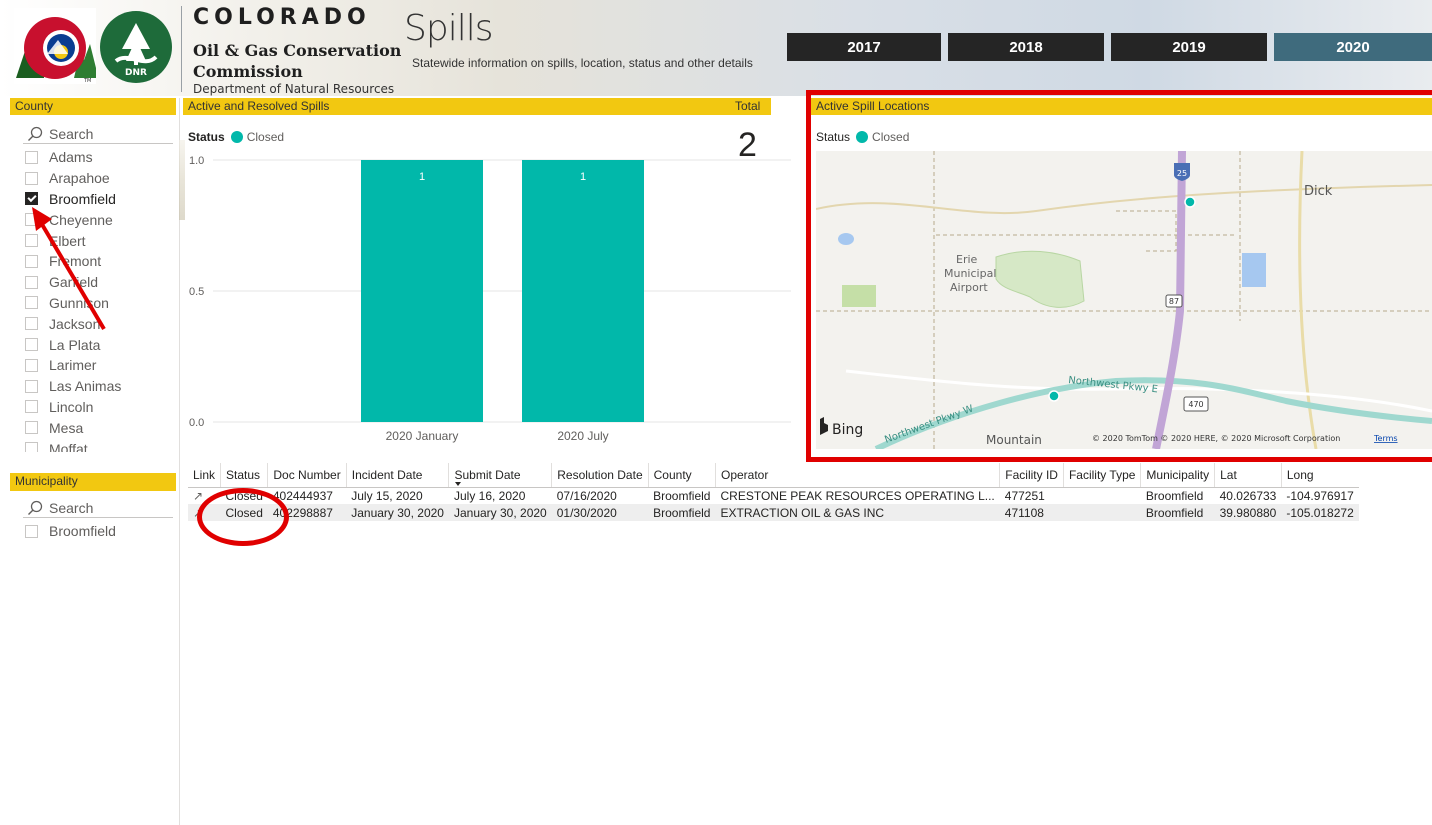  Describe the element at coordinates (1177, 475) in the screenshot. I see `col-header-municipality: Municipality` at that location.